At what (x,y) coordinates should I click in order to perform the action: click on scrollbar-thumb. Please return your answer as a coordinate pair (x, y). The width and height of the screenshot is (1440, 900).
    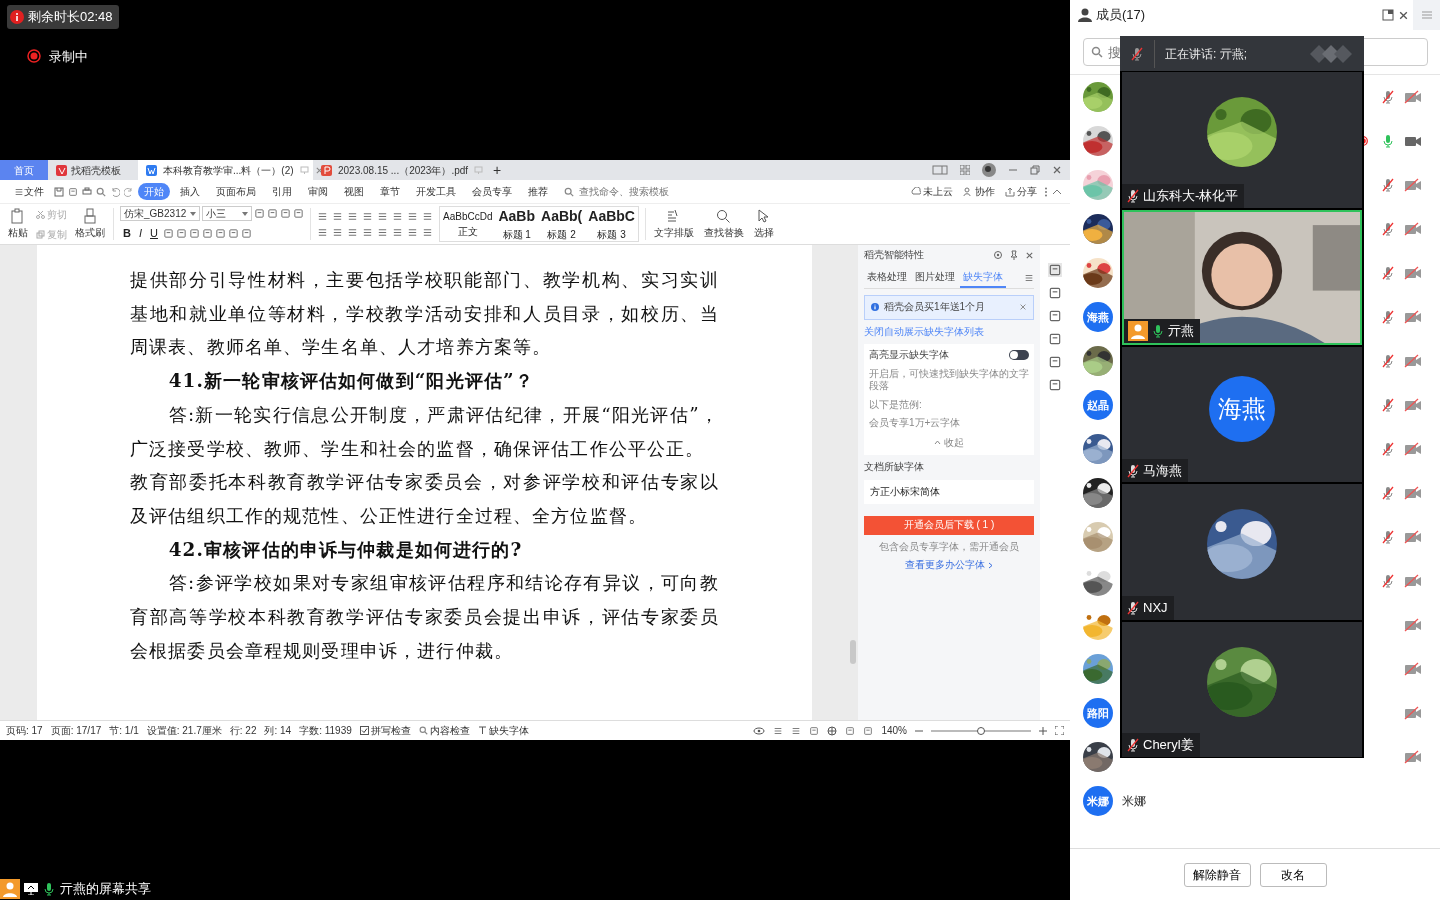
    Looking at the image, I should click on (853, 652).